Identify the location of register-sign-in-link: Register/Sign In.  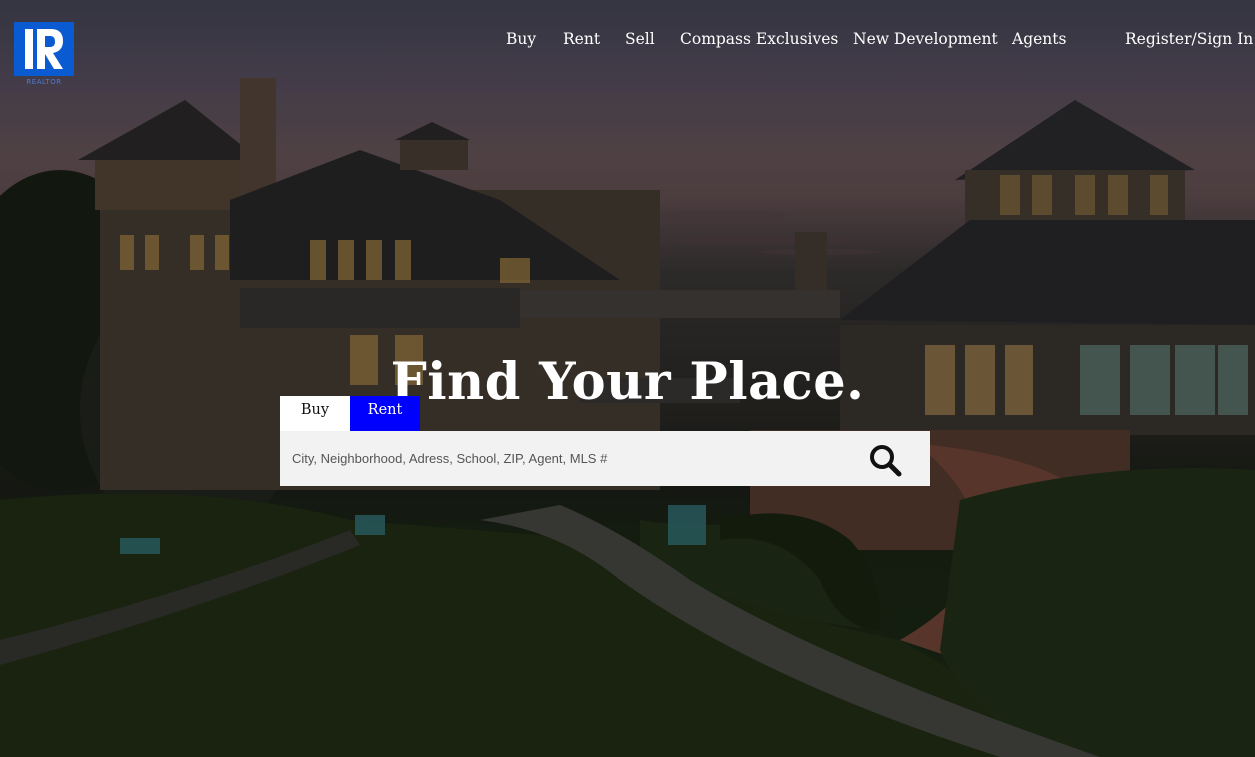
(1189, 39).